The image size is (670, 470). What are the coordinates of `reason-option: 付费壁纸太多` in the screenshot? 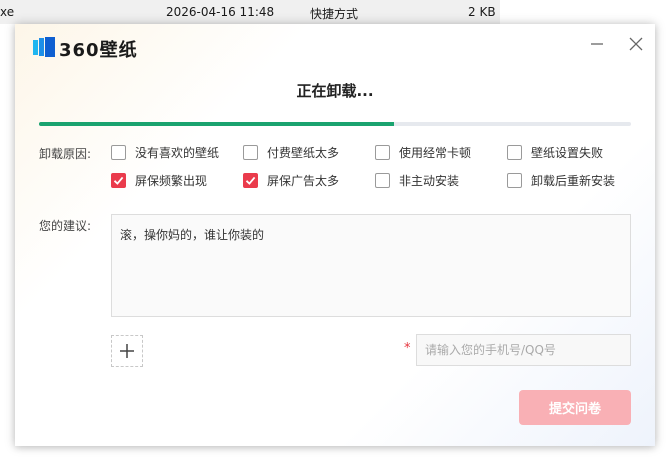 It's located at (291, 152).